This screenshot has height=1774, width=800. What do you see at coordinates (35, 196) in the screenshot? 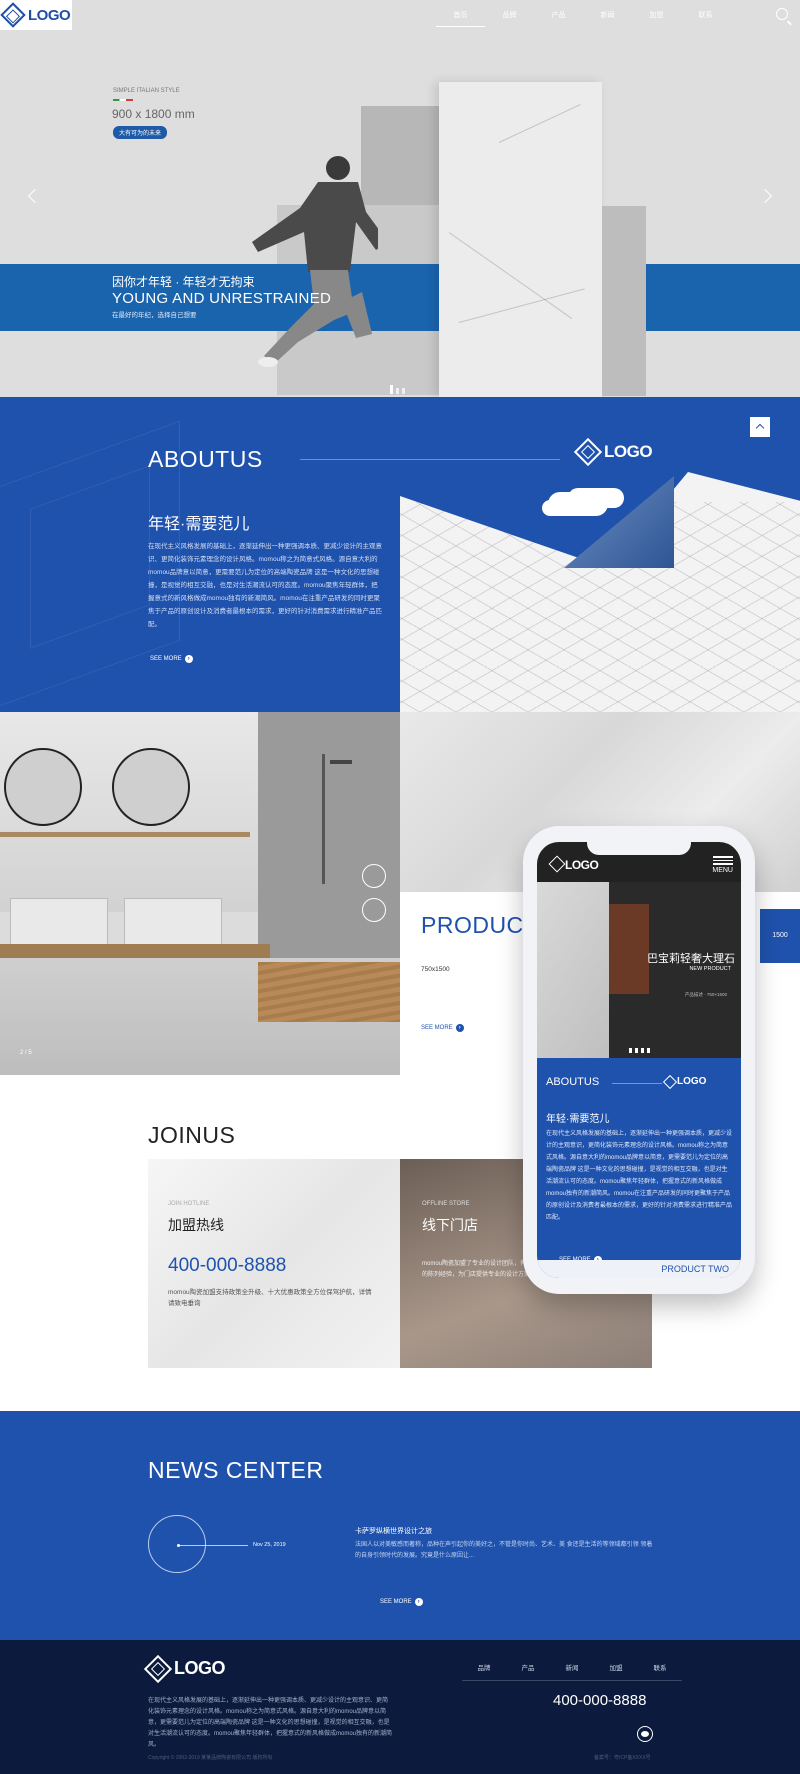
I see `prev-arrow-icon` at bounding box center [35, 196].